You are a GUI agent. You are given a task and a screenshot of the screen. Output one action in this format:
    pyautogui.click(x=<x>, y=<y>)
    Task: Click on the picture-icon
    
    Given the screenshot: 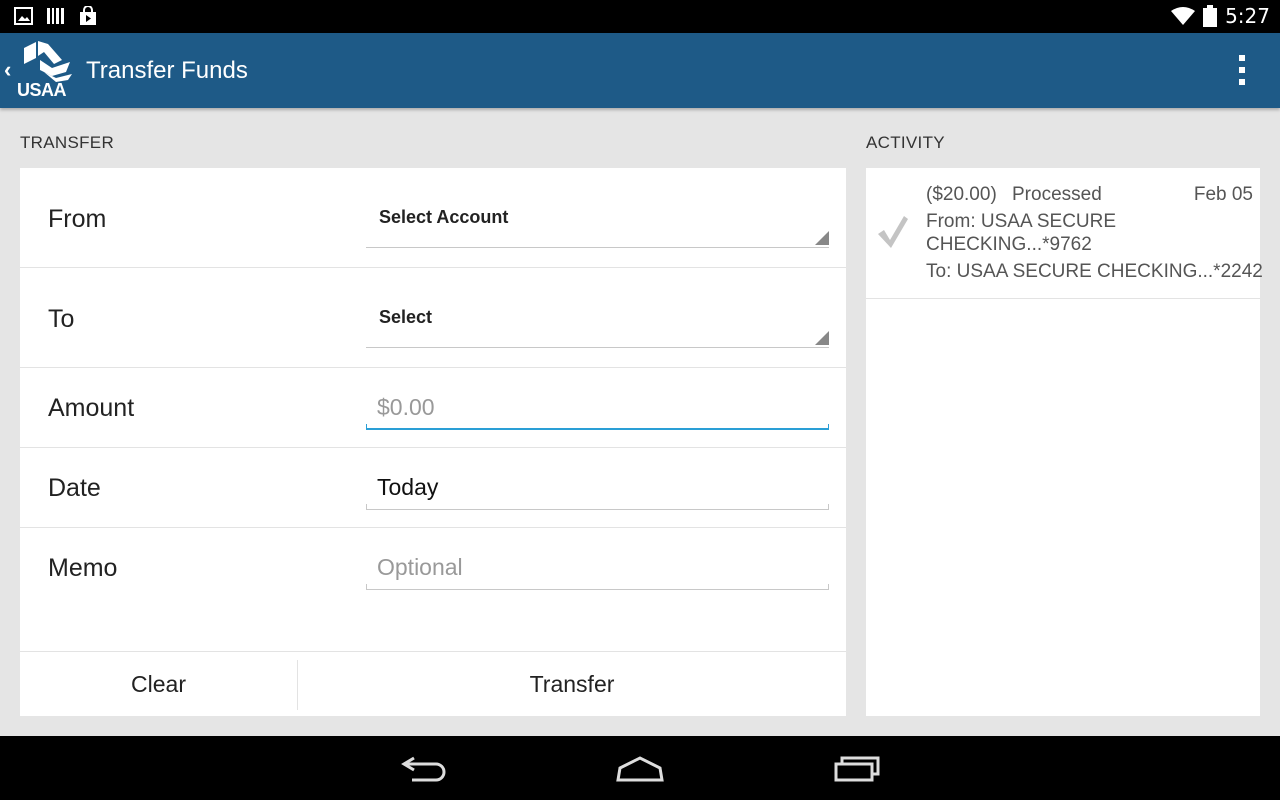 What is the action you would take?
    pyautogui.click(x=23, y=16)
    